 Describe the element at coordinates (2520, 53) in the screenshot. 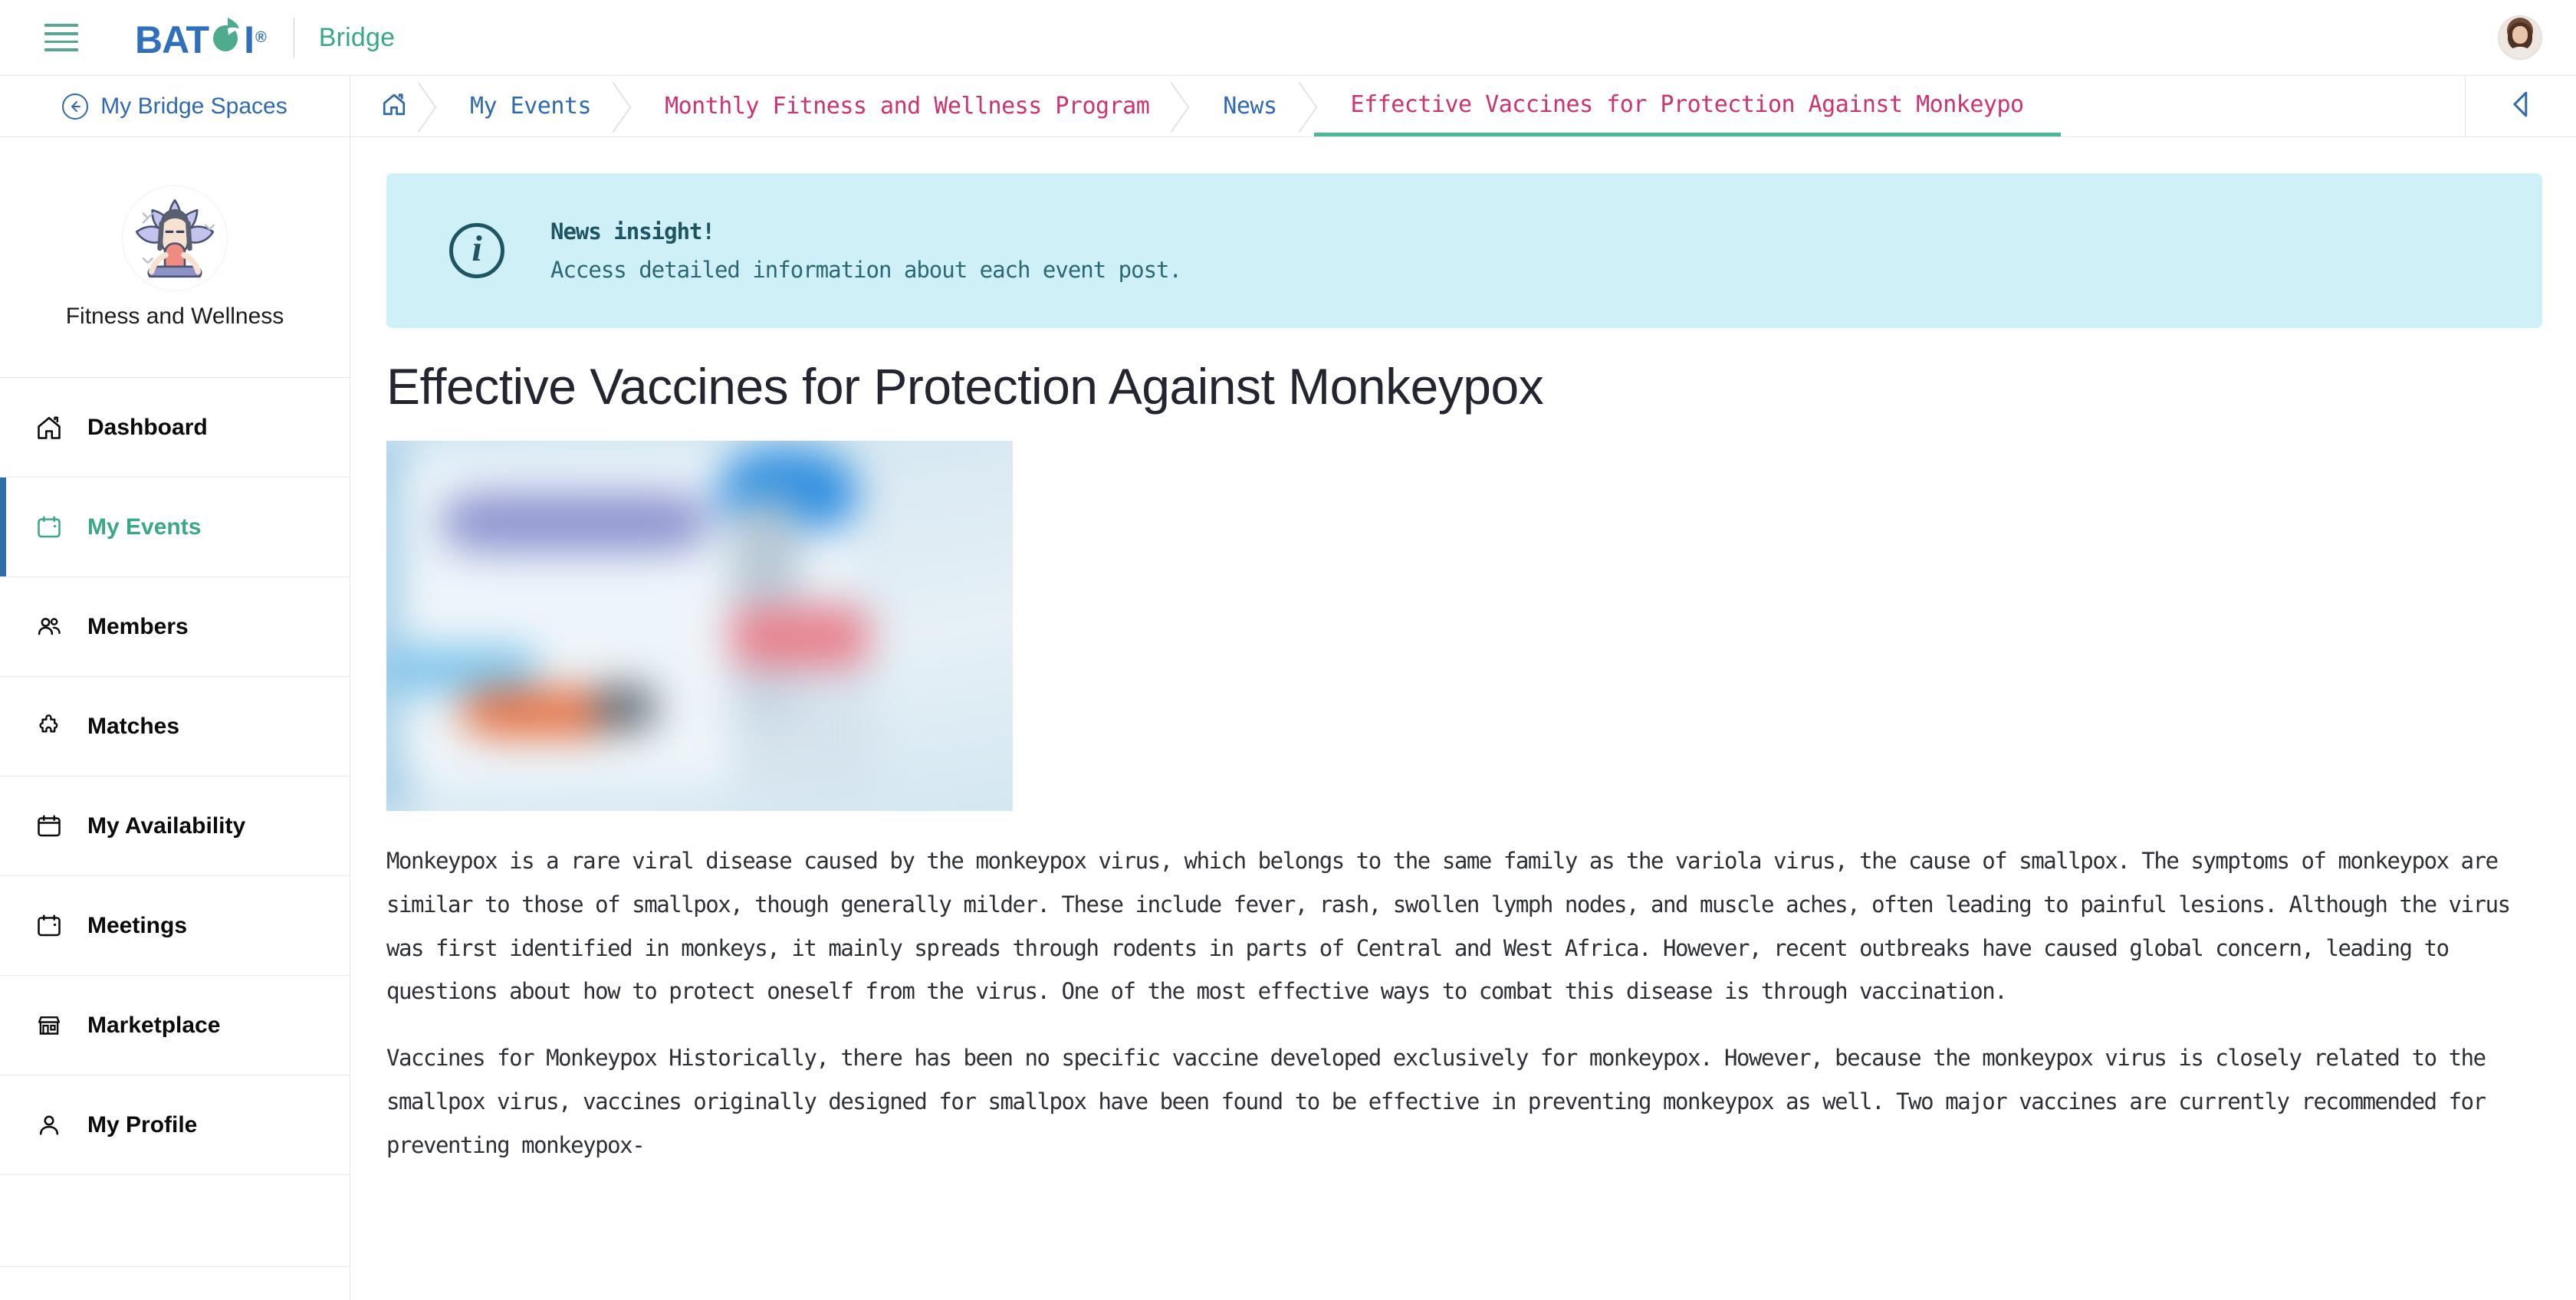

I see `avatar-body` at that location.